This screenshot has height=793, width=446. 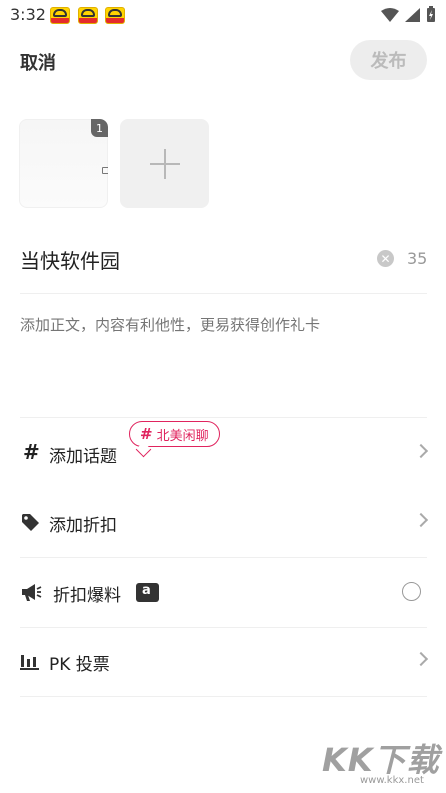 I want to click on system-icons, so click(x=408, y=14).